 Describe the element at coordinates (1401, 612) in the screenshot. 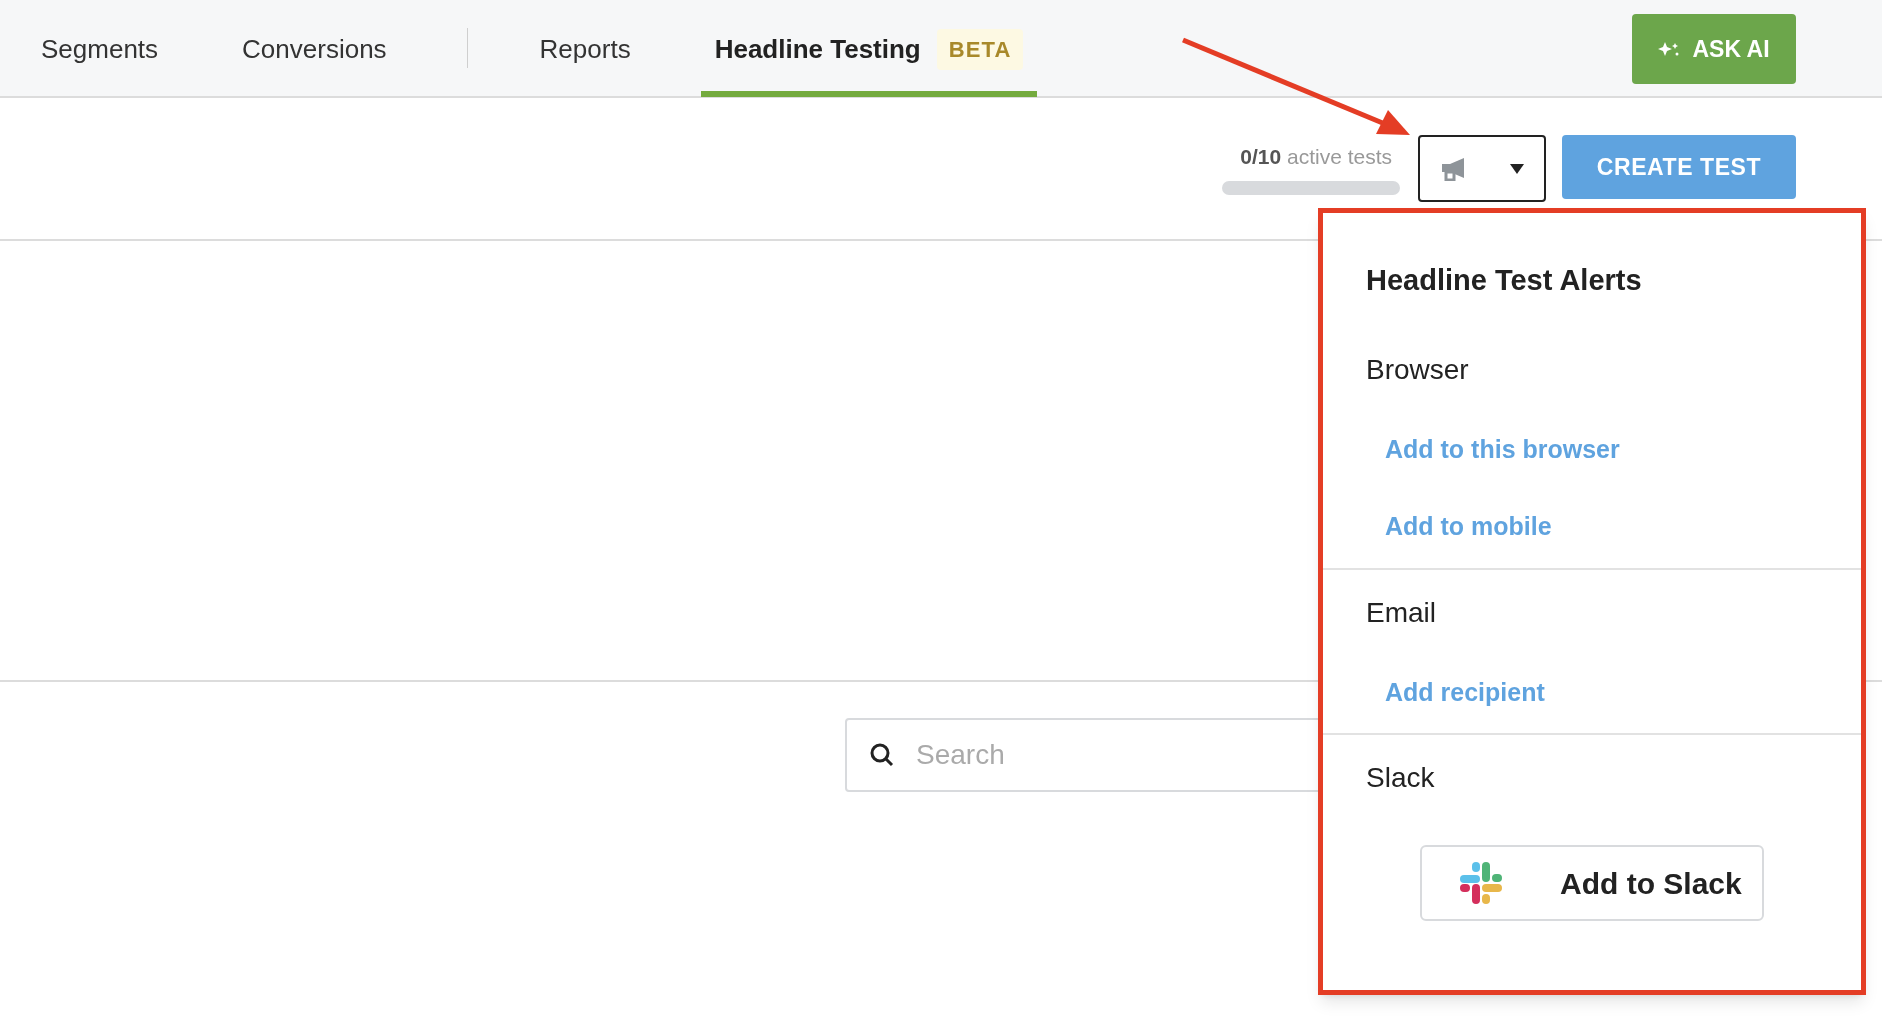

I see `section-heading: Email` at that location.